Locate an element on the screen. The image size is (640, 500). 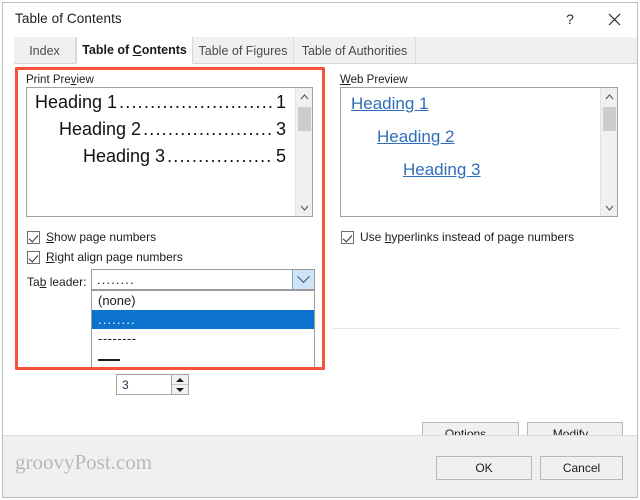
tab-index: Index is located at coordinates (45, 50).